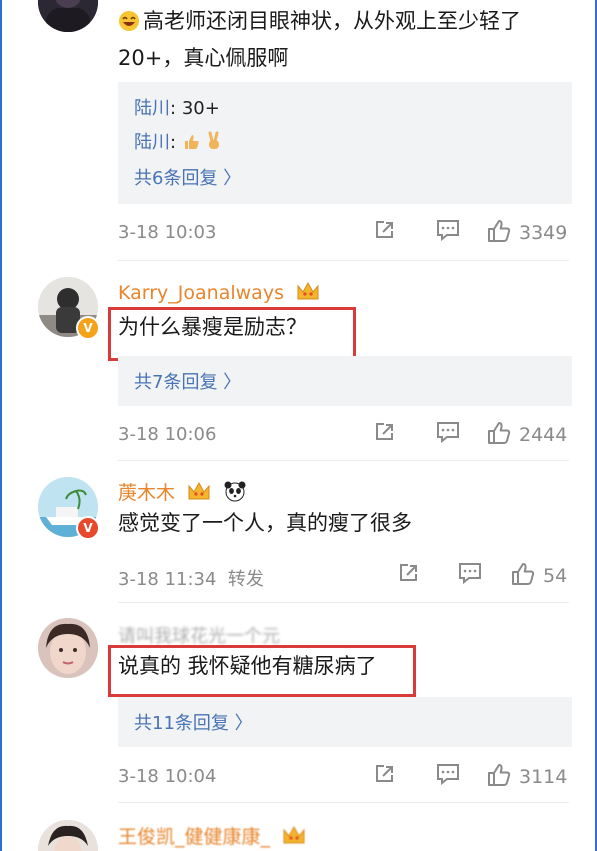 This screenshot has width=597, height=851. Describe the element at coordinates (265, 523) in the screenshot. I see `comment-text: 感觉变了一个人，真的瘦了很多` at that location.